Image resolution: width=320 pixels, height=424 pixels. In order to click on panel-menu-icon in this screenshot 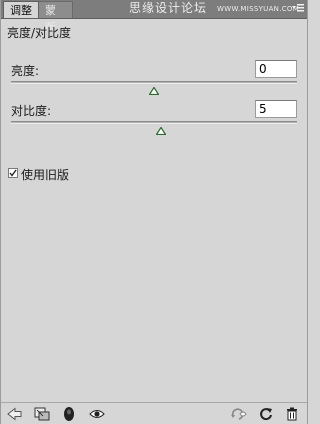, I will do `click(298, 8)`.